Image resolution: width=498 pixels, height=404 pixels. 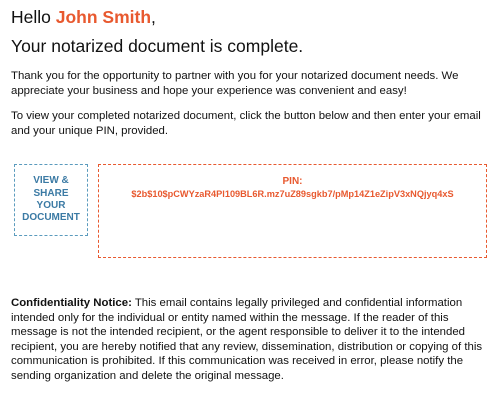 What do you see at coordinates (33, 17) in the screenshot?
I see `greeting-prefix: Hello` at bounding box center [33, 17].